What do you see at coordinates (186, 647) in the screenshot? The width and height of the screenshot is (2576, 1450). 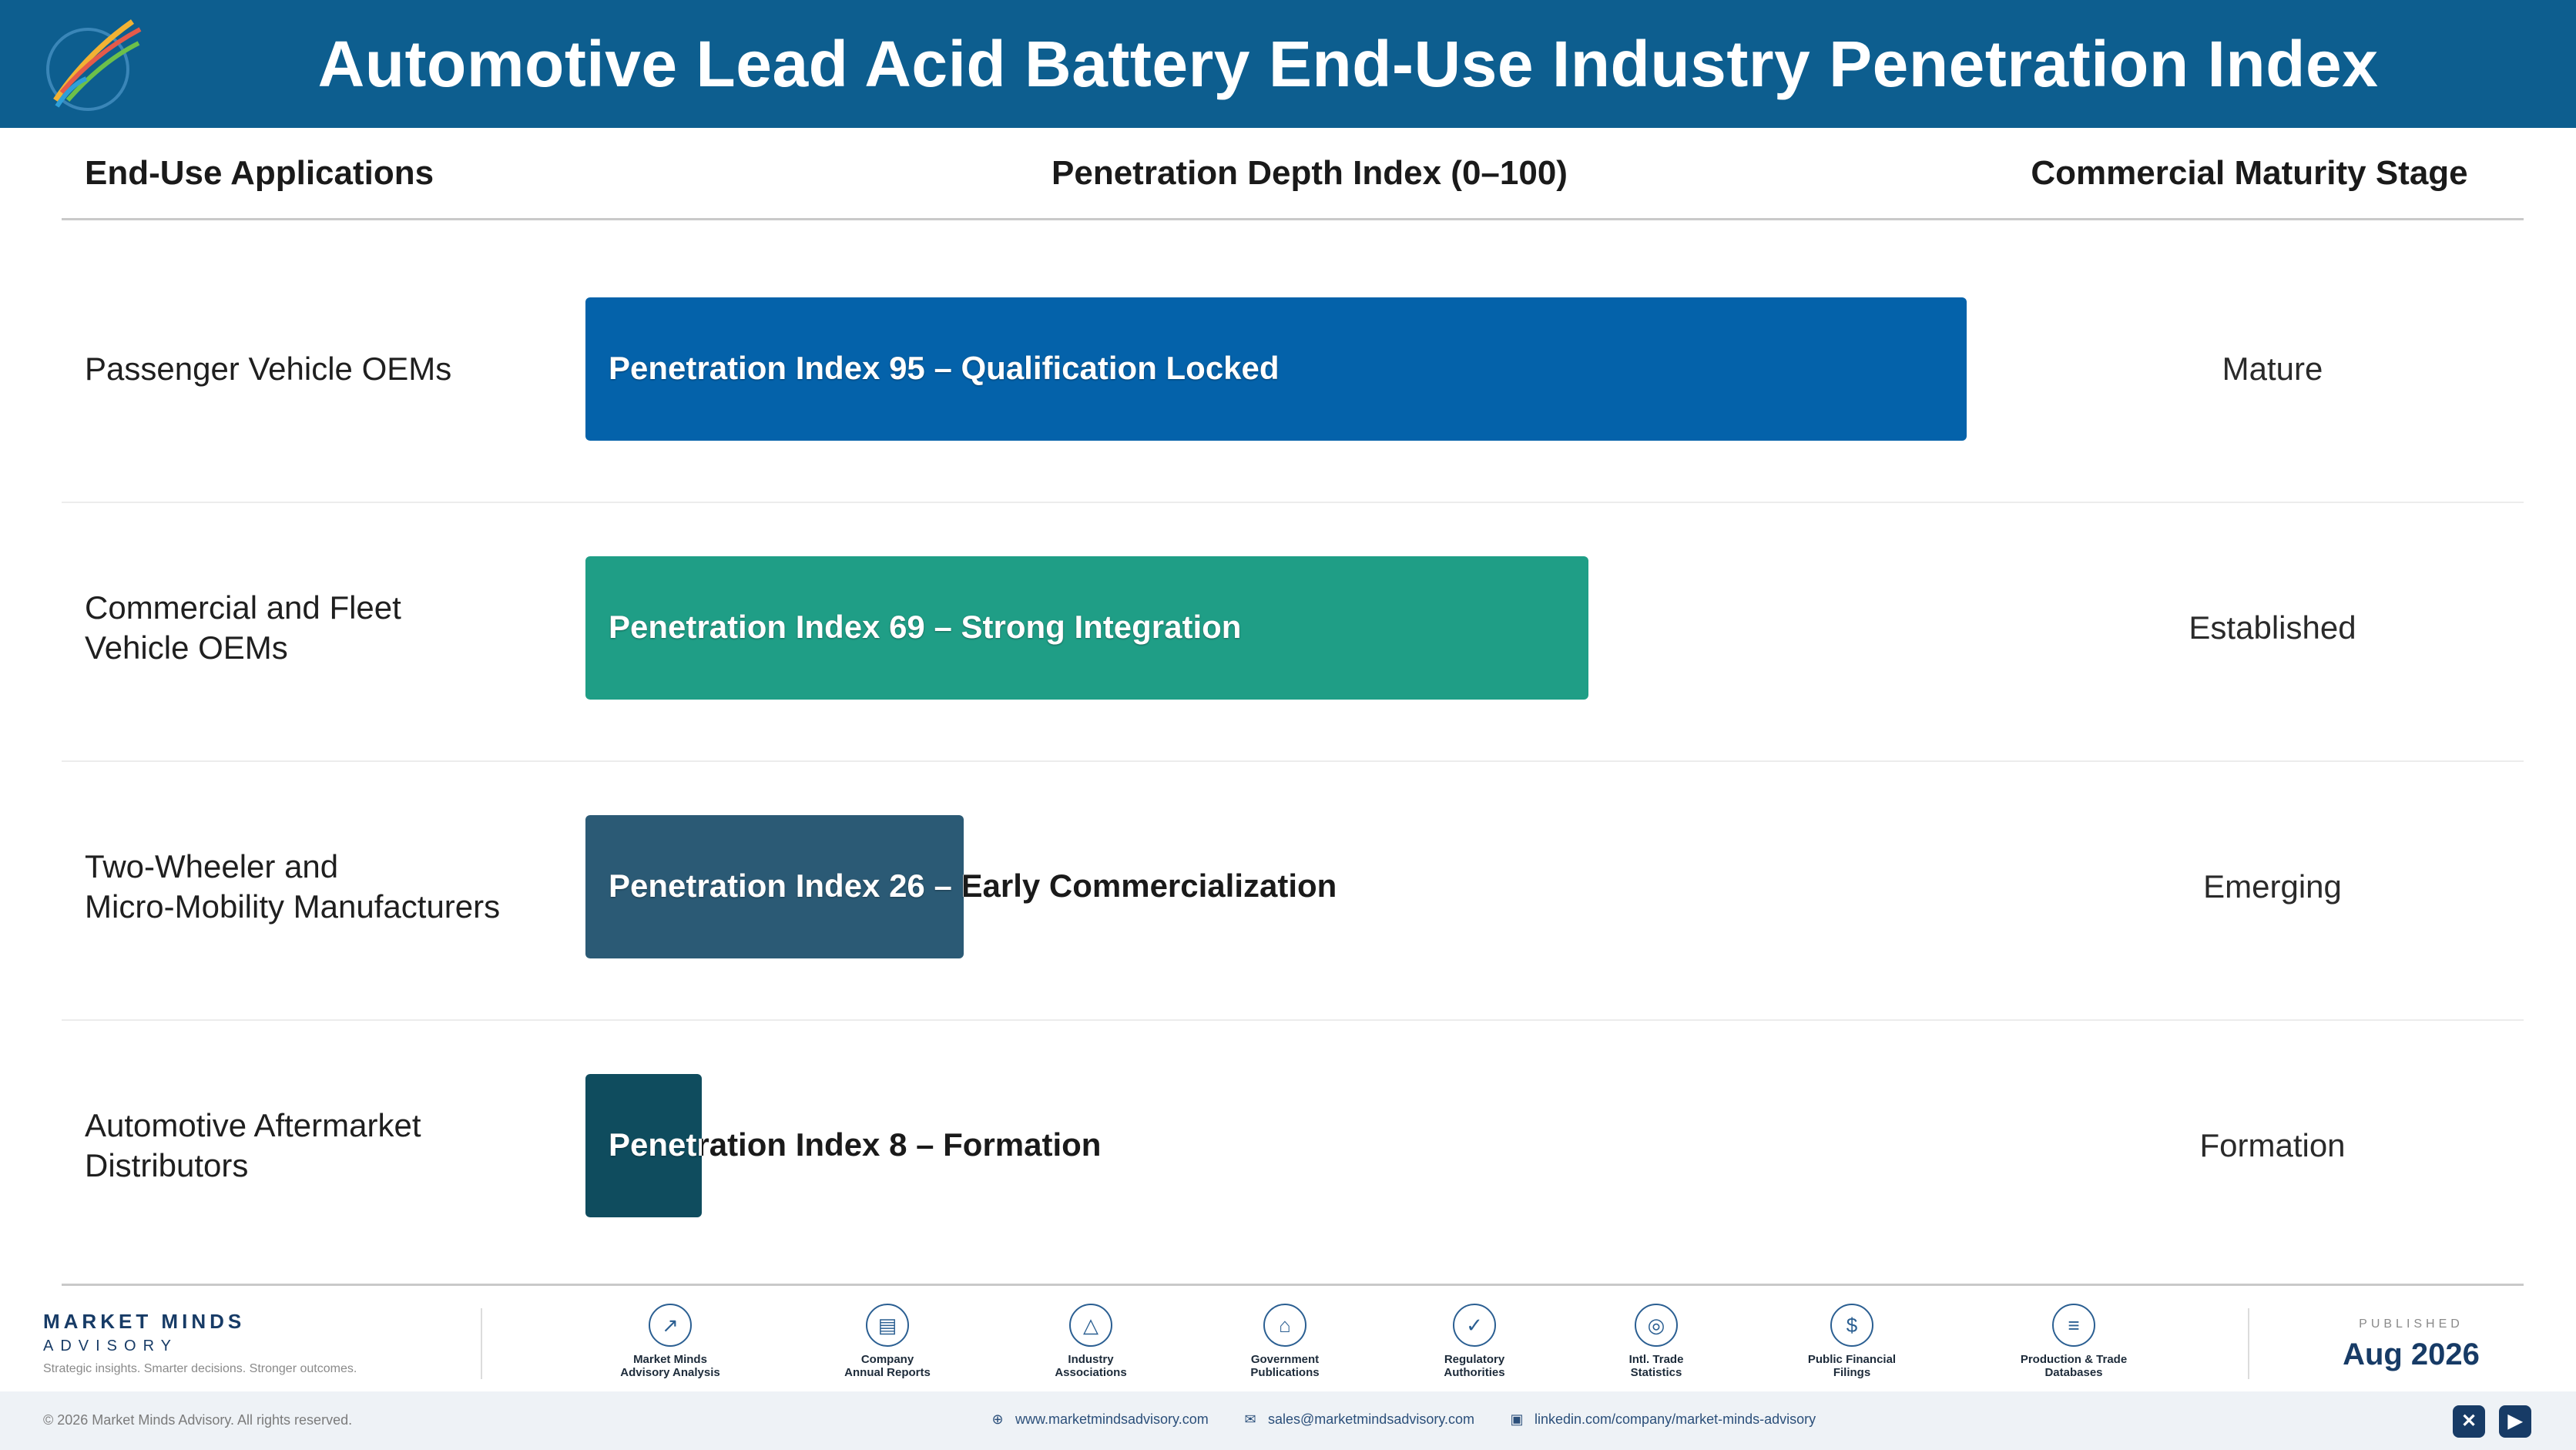 I see `application-label-line: Vehicle OEMs` at bounding box center [186, 647].